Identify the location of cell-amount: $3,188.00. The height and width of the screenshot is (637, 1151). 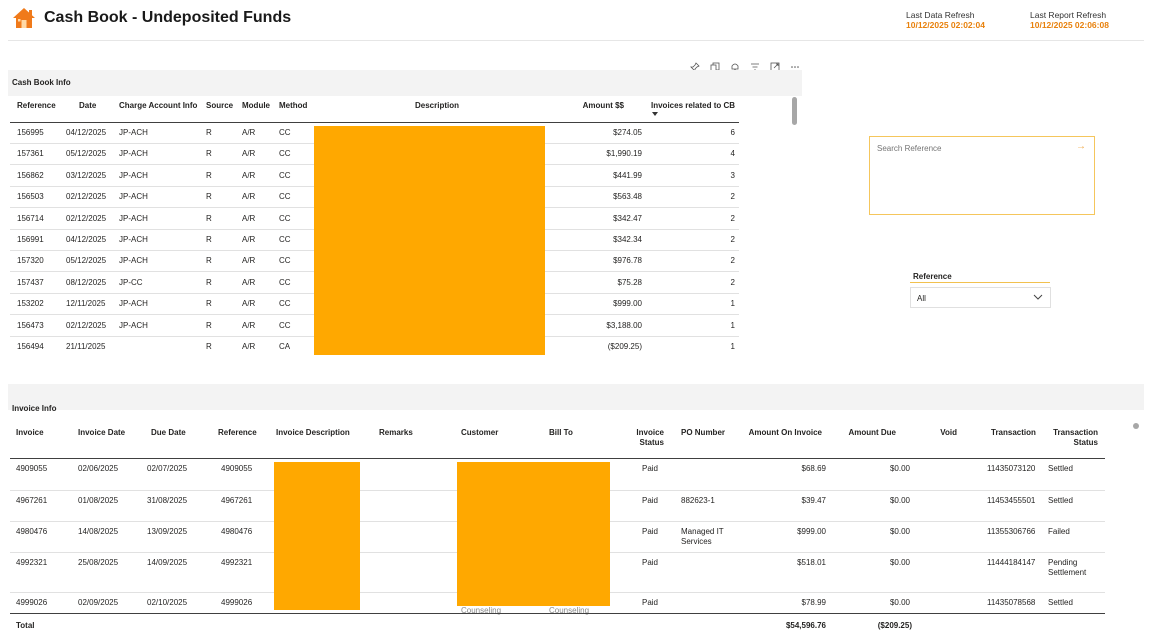
(624, 325).